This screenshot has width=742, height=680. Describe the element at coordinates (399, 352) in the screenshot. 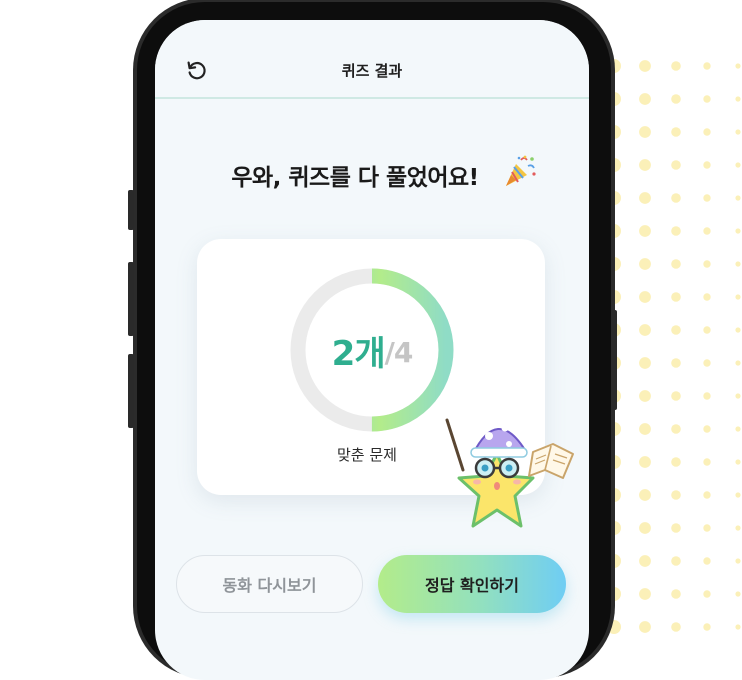

I see `total-count: /4` at that location.